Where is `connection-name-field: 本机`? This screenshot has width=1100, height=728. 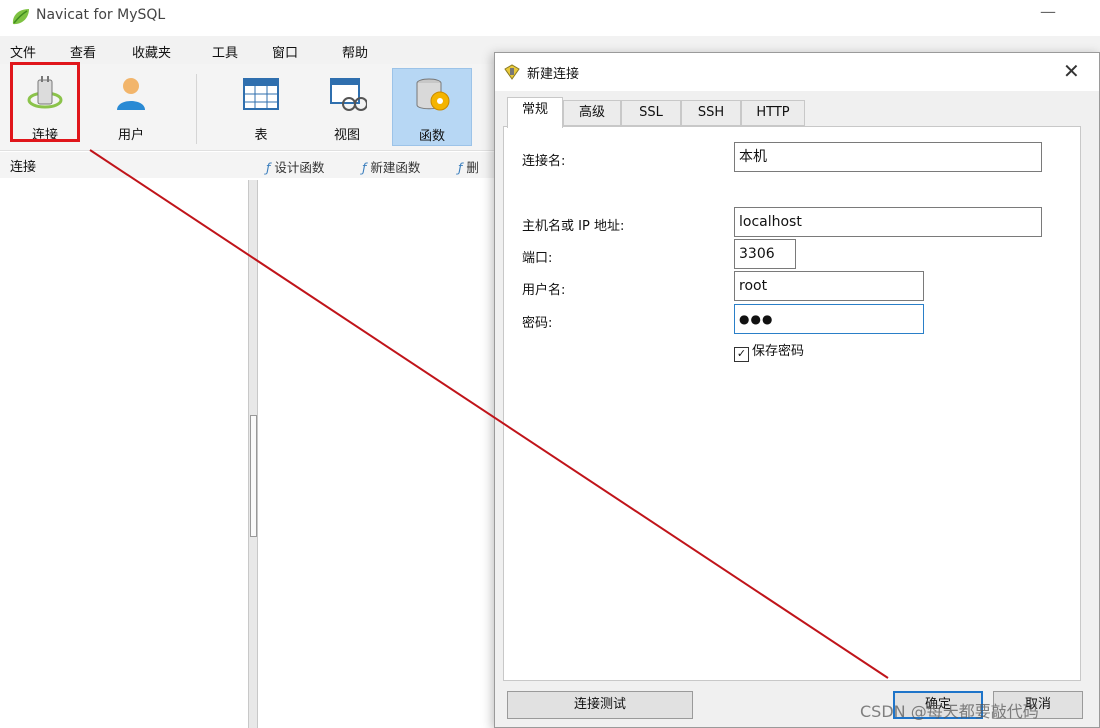
connection-name-field: 本机 is located at coordinates (888, 157).